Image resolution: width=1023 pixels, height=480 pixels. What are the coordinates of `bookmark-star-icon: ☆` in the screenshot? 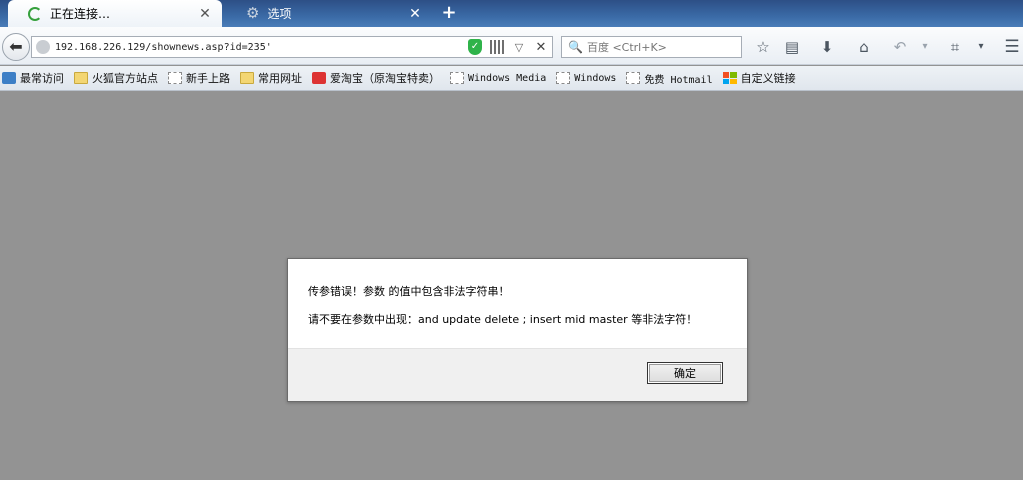 It's located at (763, 47).